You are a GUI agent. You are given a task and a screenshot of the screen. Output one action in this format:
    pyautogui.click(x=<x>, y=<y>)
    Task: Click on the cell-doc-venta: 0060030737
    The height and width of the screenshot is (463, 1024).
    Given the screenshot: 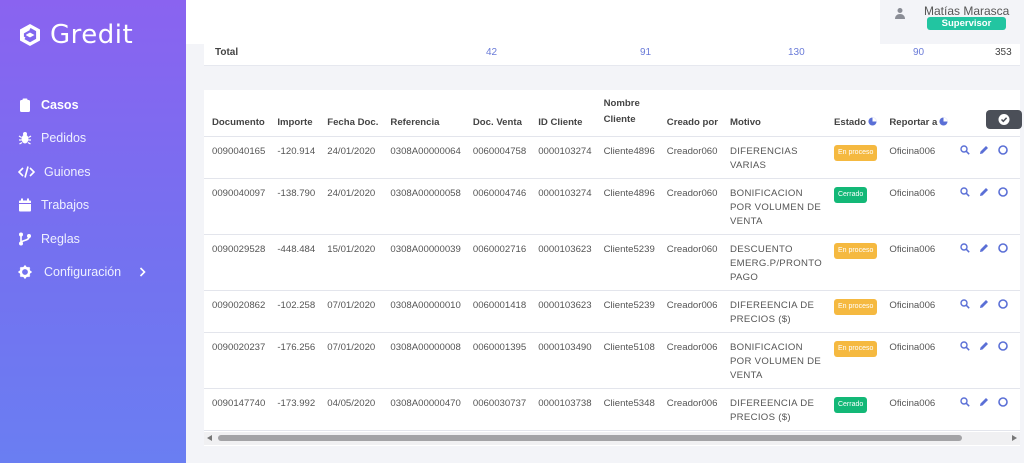 What is the action you would take?
    pyautogui.click(x=497, y=409)
    